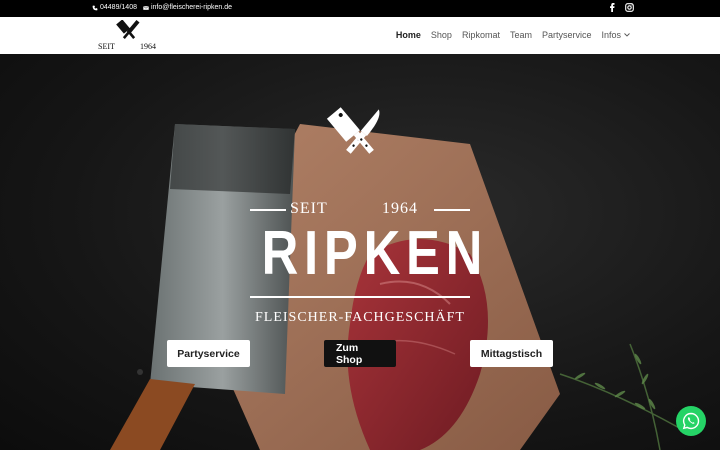 This screenshot has height=450, width=720. I want to click on site-logo: SEIT 1964, so click(129, 35).